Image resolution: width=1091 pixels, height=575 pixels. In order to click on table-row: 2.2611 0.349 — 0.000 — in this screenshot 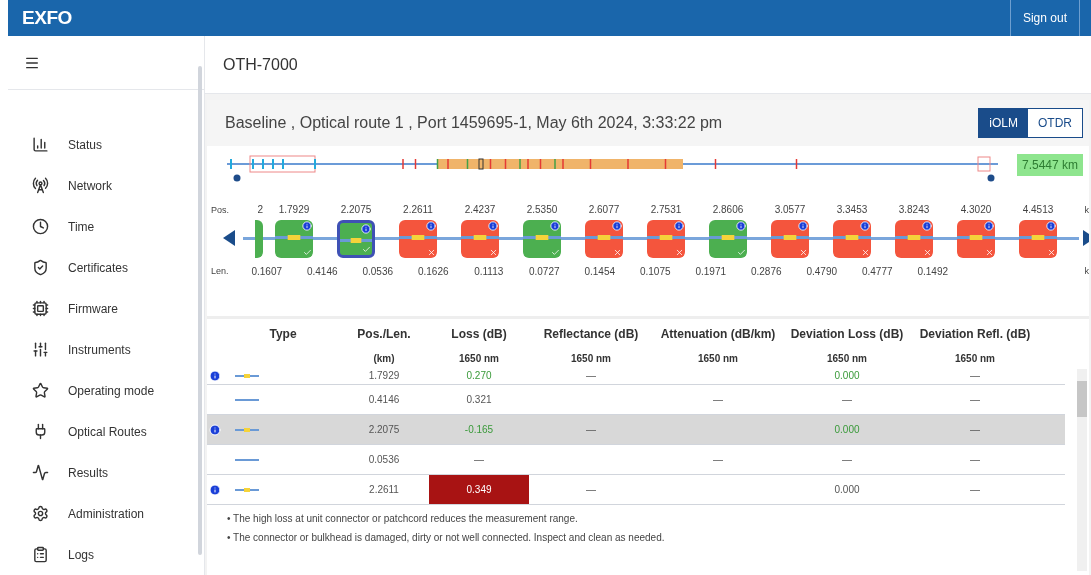, I will do `click(636, 490)`.